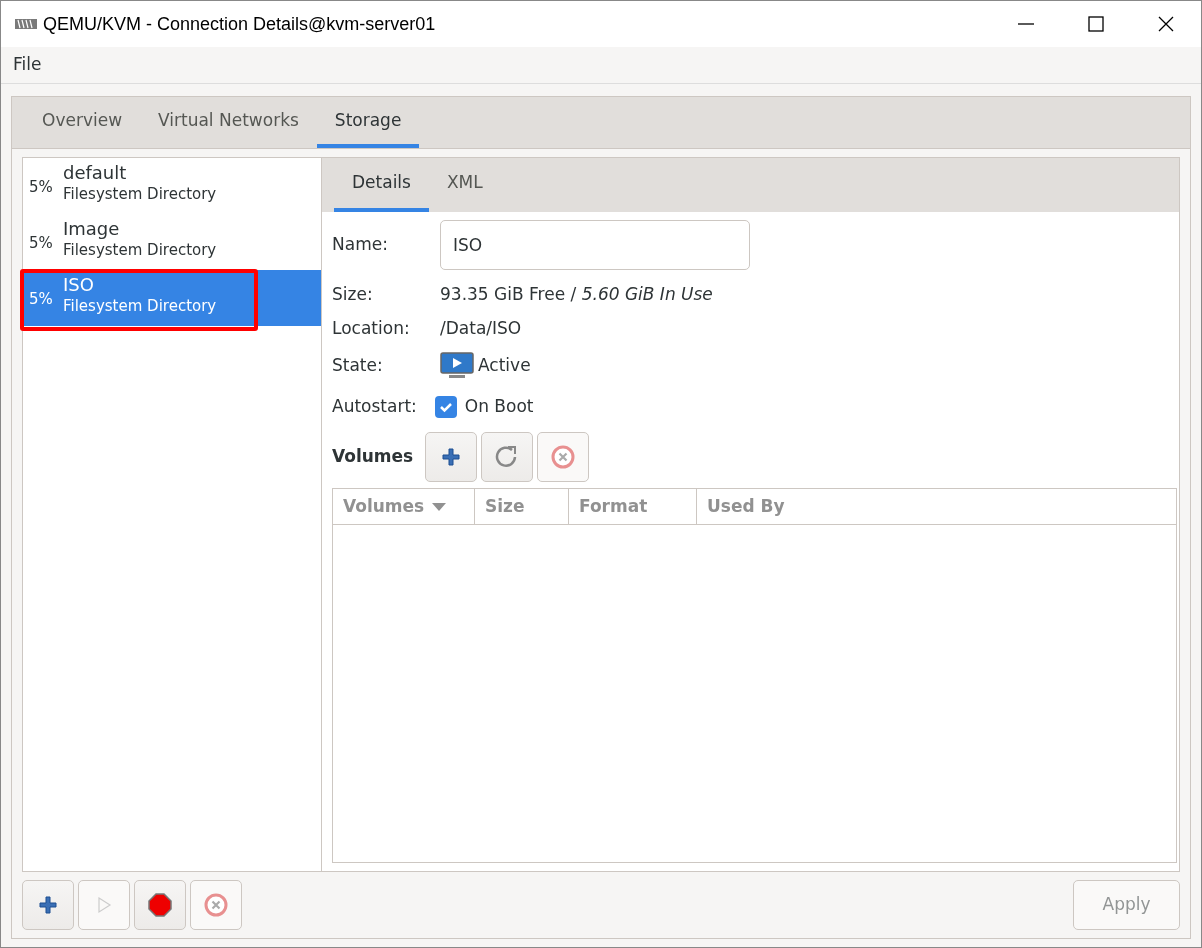 This screenshot has height=948, width=1202. What do you see at coordinates (457, 366) in the screenshot?
I see `monitor-icon` at bounding box center [457, 366].